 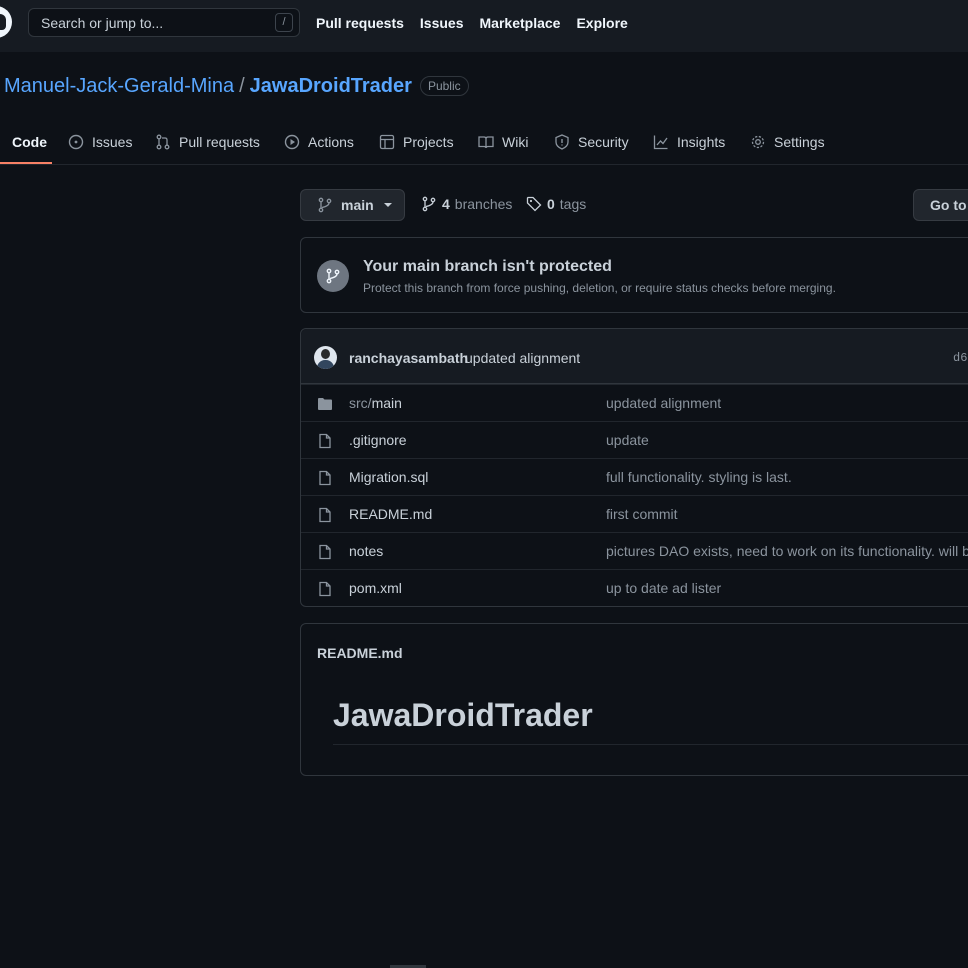 I want to click on global-nav: Pull requests Issues Marketplace Explore, so click(x=472, y=23).